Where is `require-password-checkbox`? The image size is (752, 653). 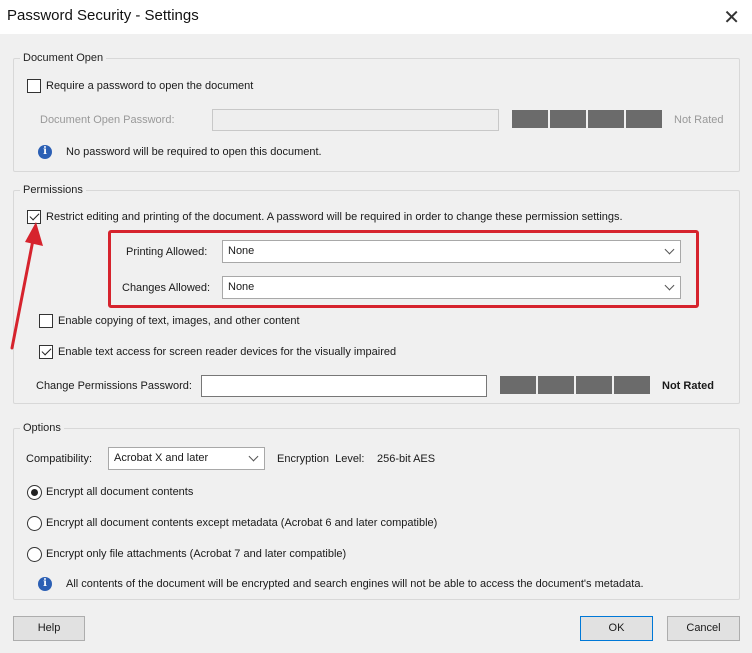 require-password-checkbox is located at coordinates (34, 86).